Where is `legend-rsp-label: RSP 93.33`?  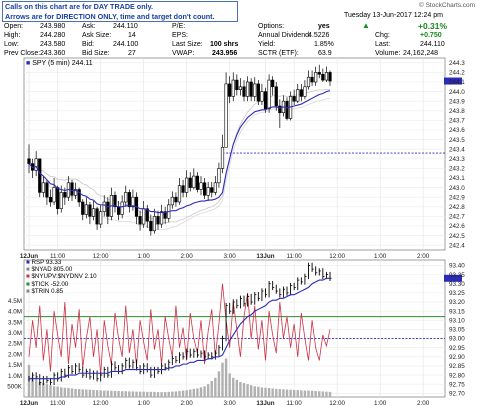 legend-rsp-label: RSP 93.33 is located at coordinates (46, 262).